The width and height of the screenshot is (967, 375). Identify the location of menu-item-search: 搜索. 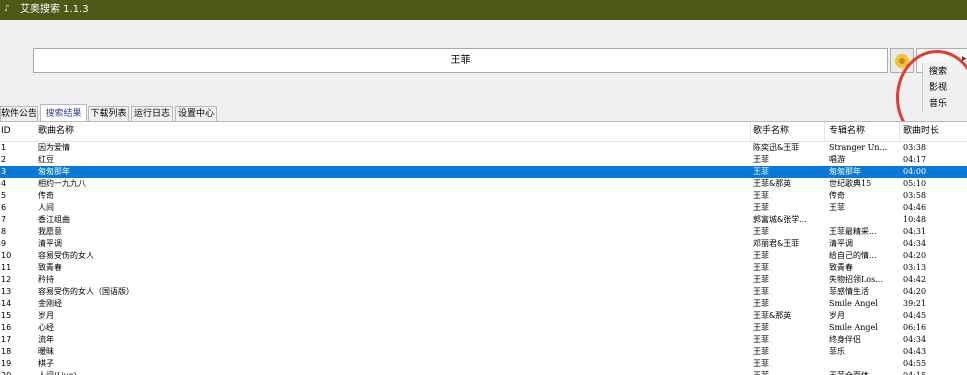
(947, 72).